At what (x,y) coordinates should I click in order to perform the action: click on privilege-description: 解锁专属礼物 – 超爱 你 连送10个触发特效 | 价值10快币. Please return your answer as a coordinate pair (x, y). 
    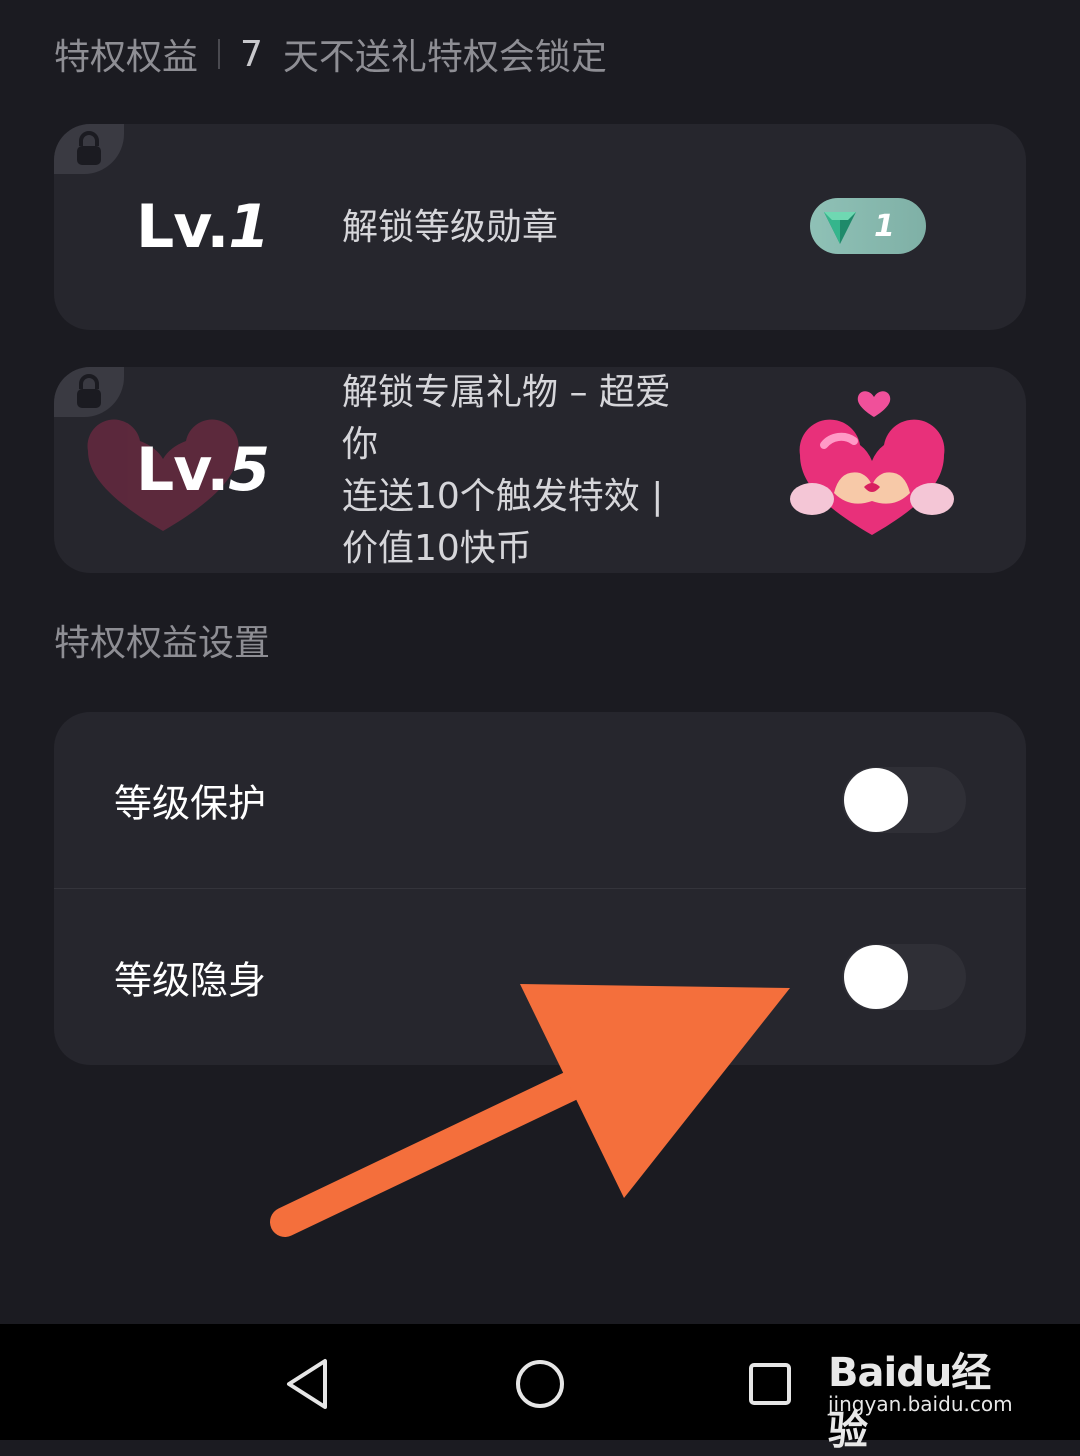
    Looking at the image, I should click on (506, 470).